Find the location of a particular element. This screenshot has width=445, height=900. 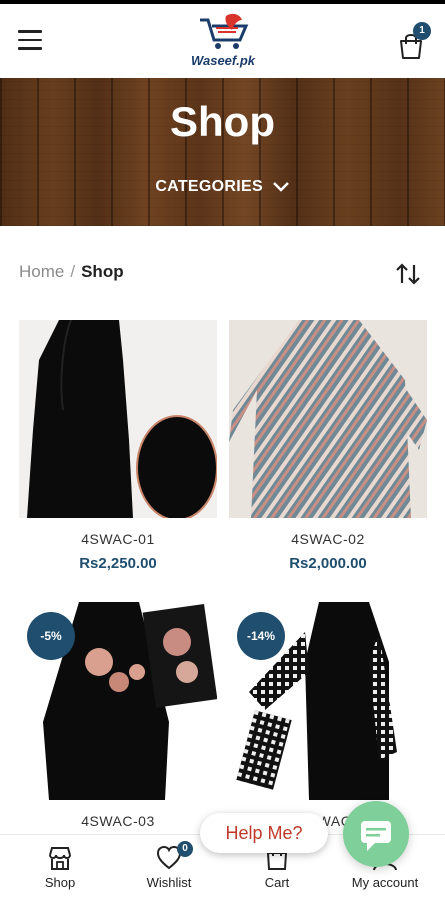

product-card: -14% 4SWAC- is located at coordinates (328, 715).